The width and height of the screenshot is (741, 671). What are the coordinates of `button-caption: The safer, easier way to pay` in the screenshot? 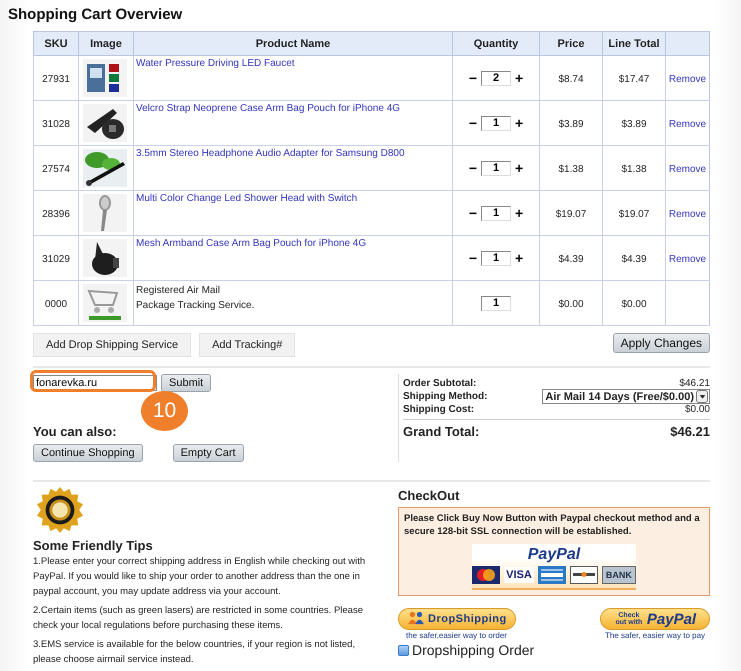 It's located at (655, 635).